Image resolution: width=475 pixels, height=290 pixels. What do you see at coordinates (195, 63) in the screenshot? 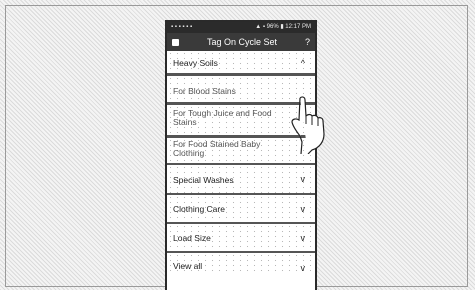
I see `category-label: Heavy Soils` at bounding box center [195, 63].